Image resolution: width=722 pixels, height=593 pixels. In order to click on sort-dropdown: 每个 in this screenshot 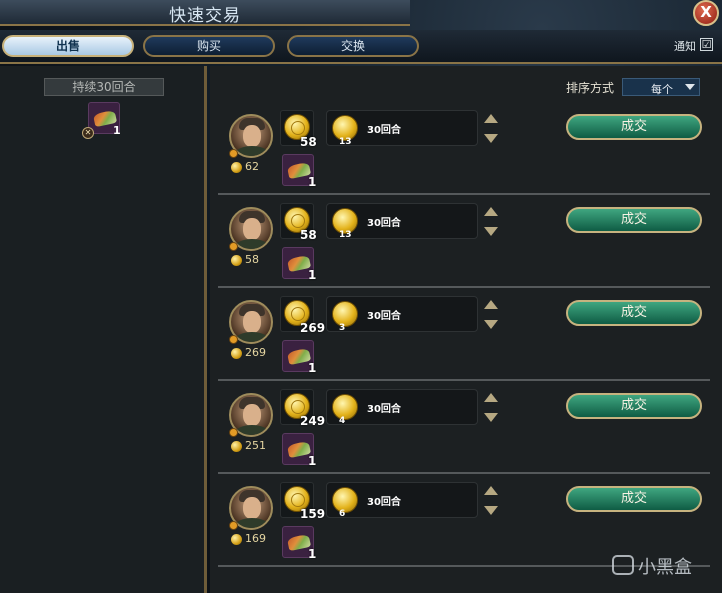, I will do `click(661, 87)`.